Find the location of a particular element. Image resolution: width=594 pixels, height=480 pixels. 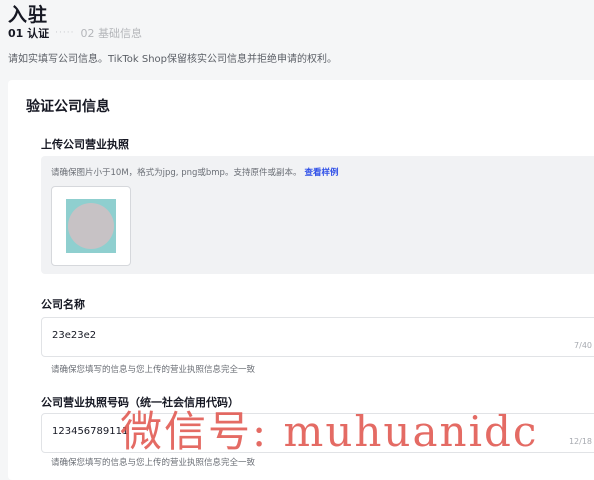

license-number-counter: 12/18 is located at coordinates (580, 441).